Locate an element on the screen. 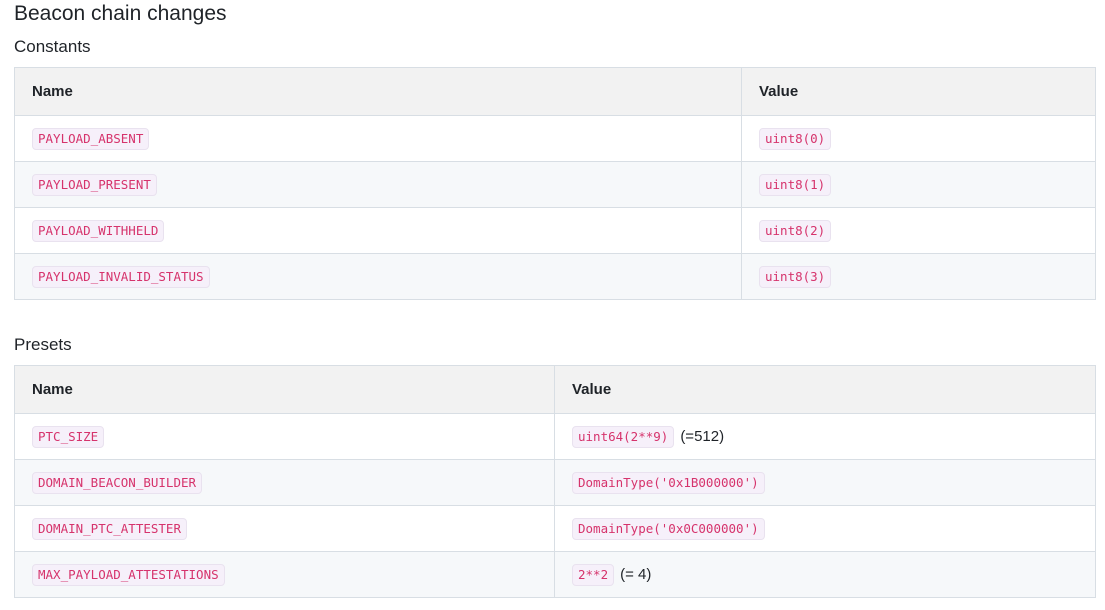  preset-value: DomainType('0x0C000000') is located at coordinates (668, 528).